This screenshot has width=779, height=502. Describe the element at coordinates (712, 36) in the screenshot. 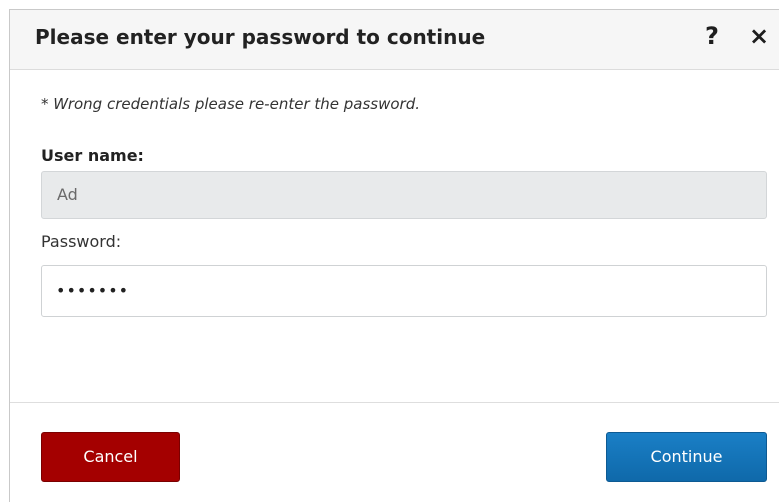

I see `help-icon: ?` at that location.